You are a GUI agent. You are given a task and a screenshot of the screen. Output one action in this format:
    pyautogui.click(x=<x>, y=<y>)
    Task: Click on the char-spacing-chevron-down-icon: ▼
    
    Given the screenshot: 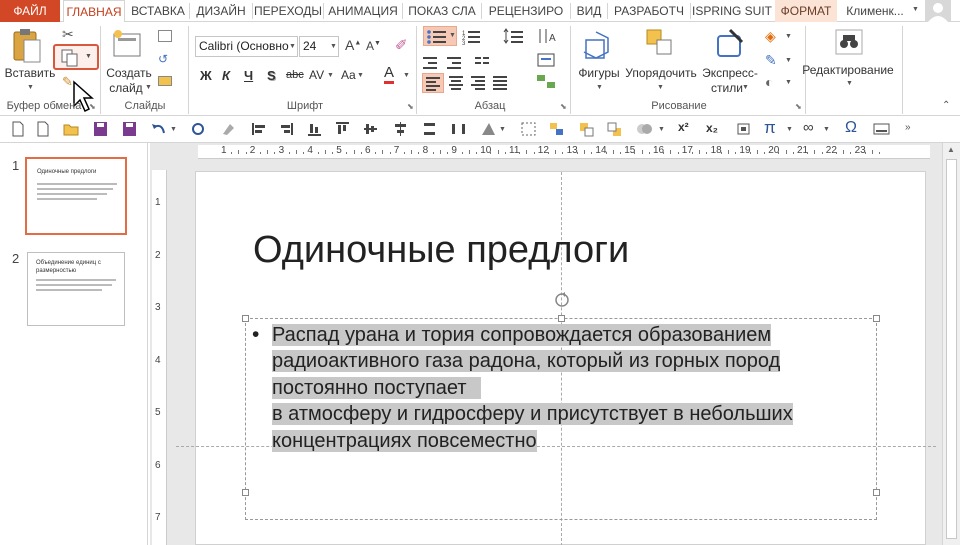 What is the action you would take?
    pyautogui.click(x=330, y=75)
    